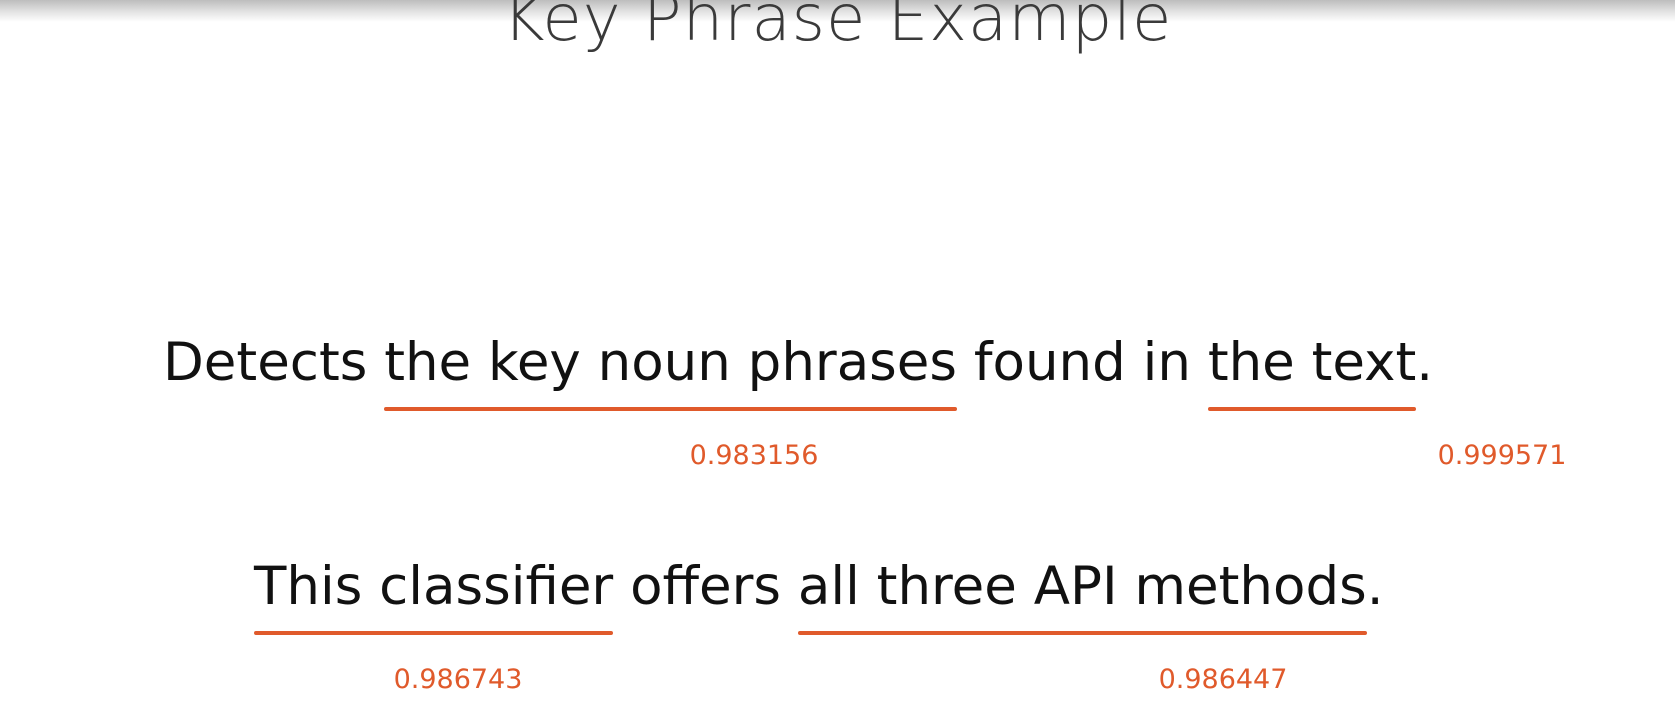 This screenshot has width=1675, height=723. What do you see at coordinates (670, 367) in the screenshot?
I see `key-phrase: the key noun phrases` at bounding box center [670, 367].